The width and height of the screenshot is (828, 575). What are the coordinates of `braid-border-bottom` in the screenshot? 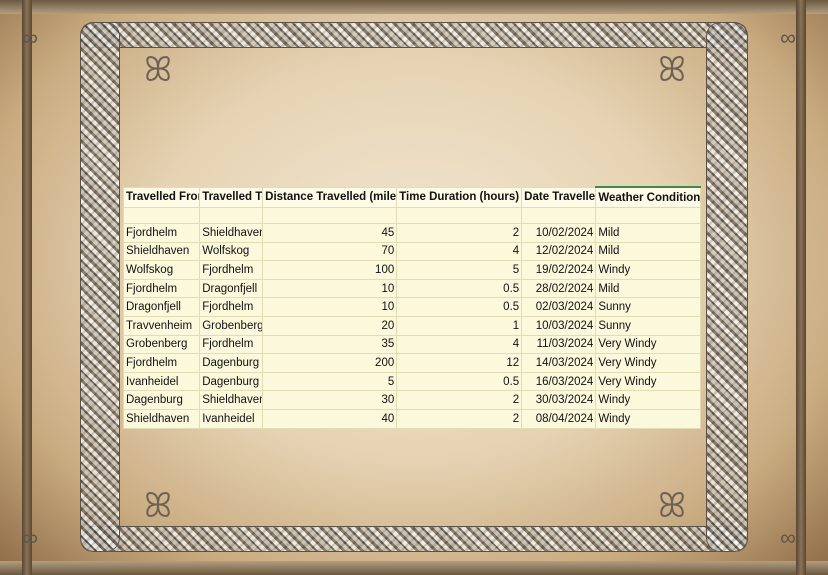 It's located at (414, 539).